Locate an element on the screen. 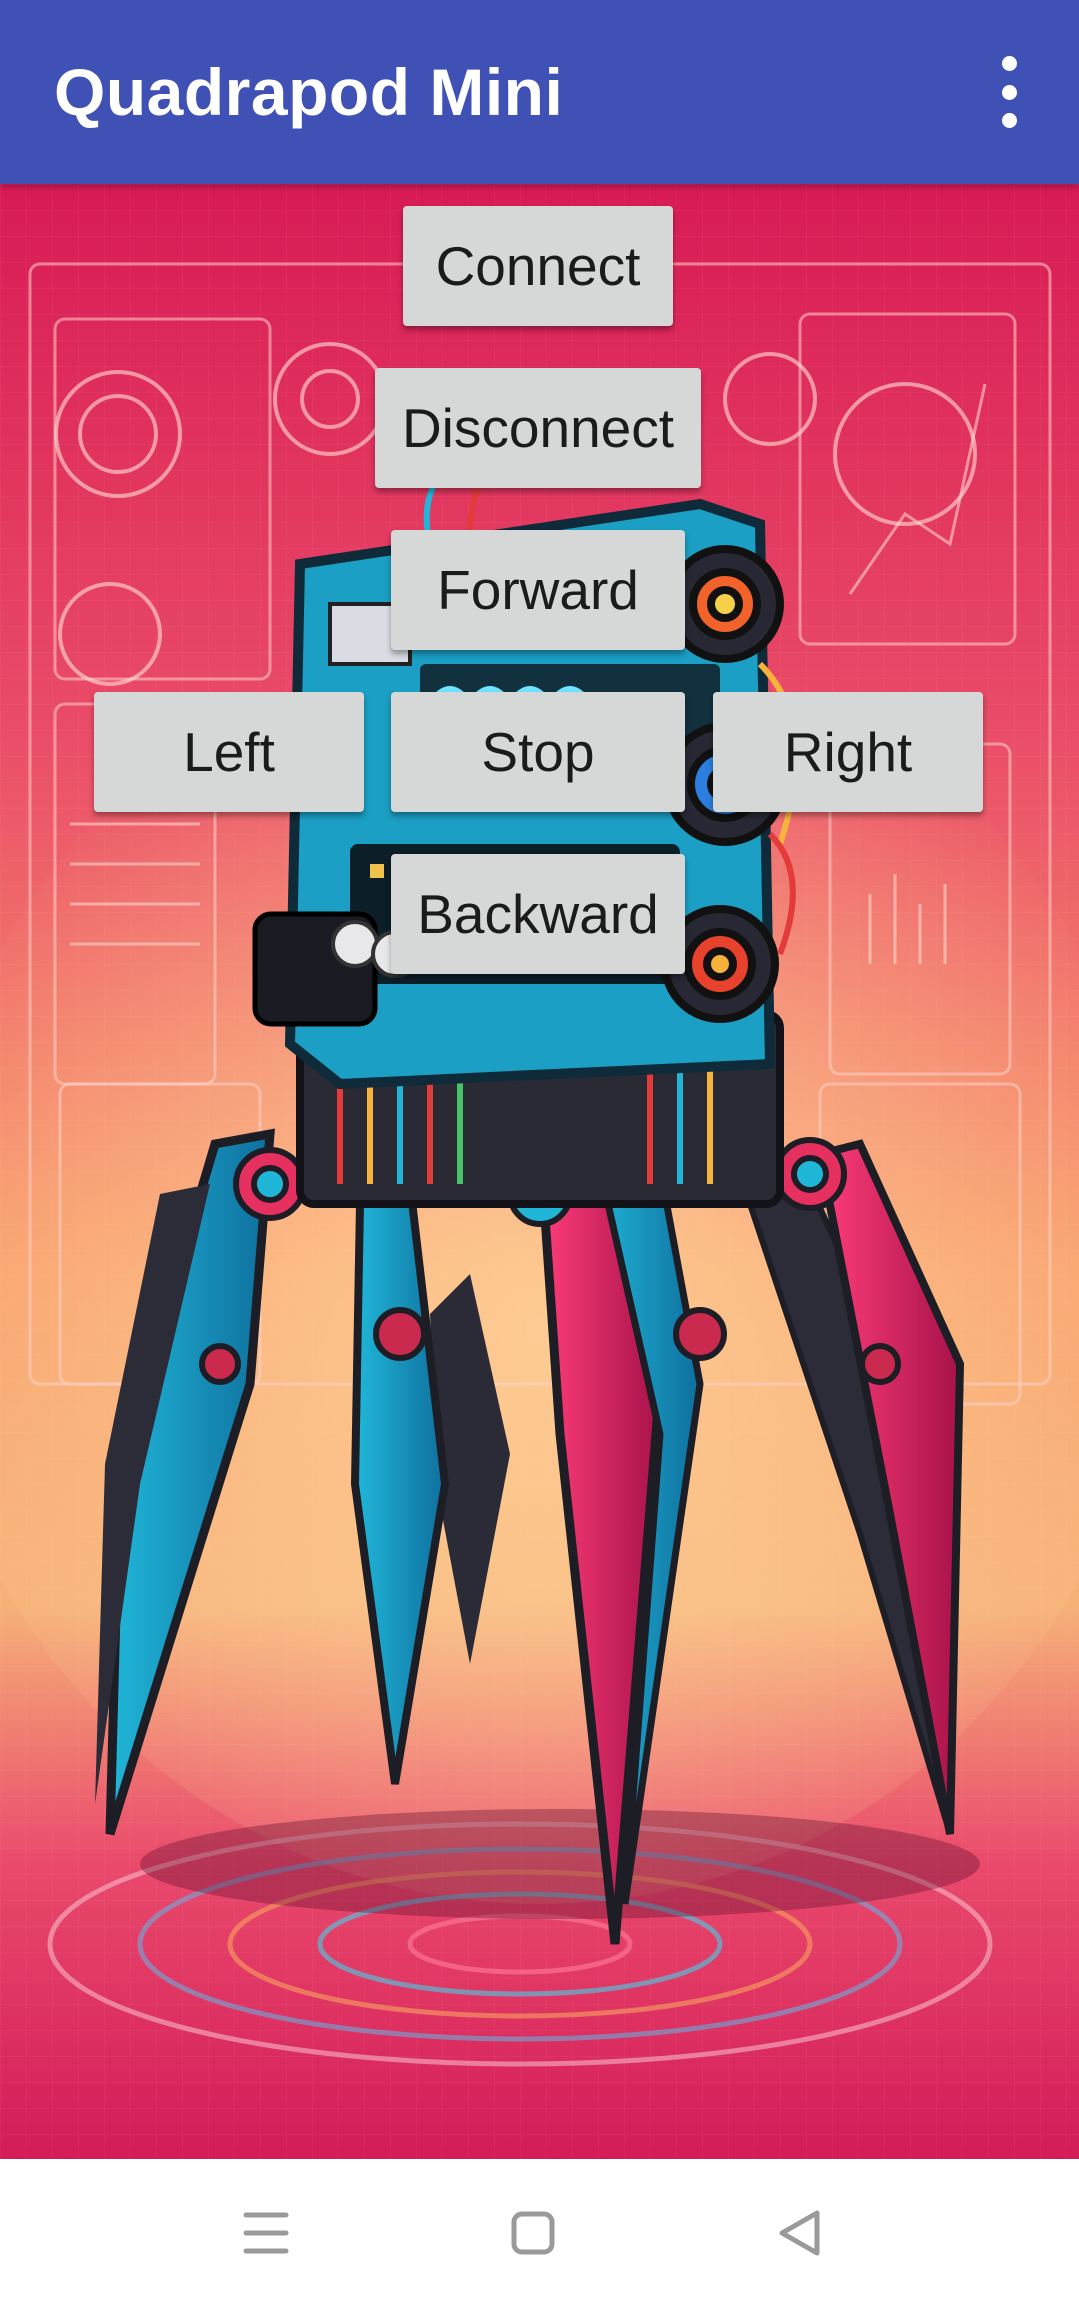 This screenshot has height=2307, width=1079. app-title: Quadrapod Mini is located at coordinates (309, 92).